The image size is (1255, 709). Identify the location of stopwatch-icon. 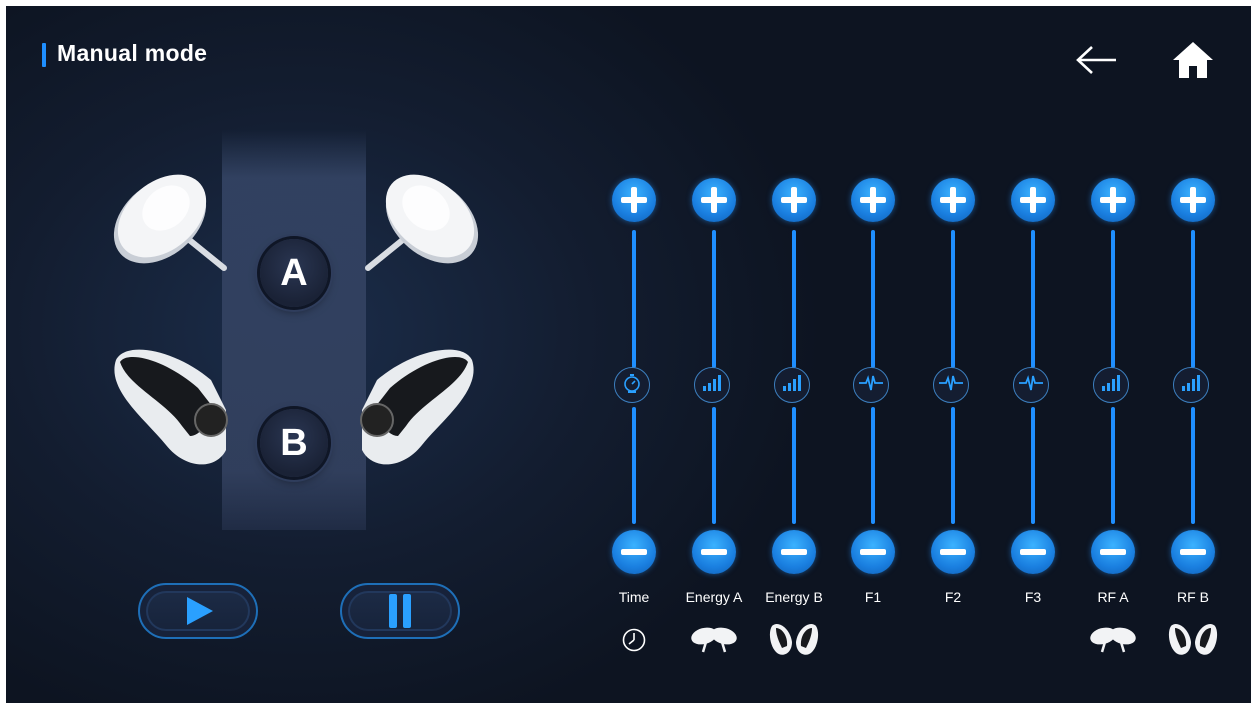
(632, 385).